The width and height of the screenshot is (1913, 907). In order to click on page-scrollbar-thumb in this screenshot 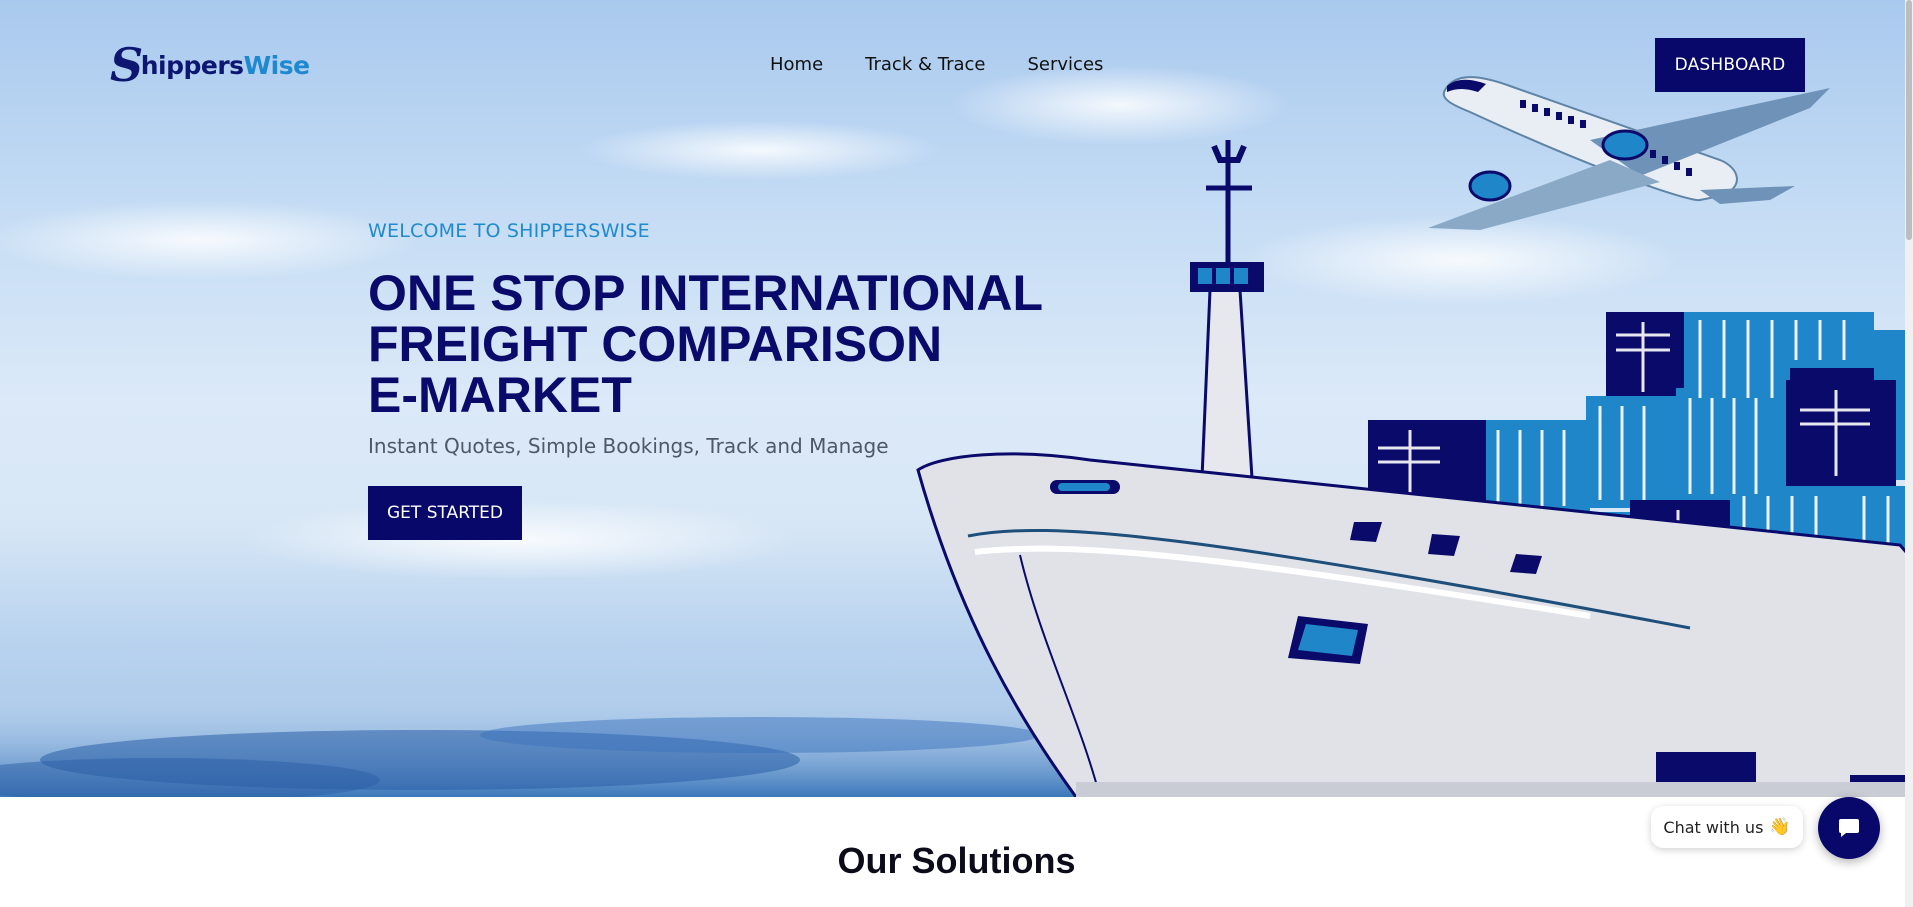, I will do `click(1909, 120)`.